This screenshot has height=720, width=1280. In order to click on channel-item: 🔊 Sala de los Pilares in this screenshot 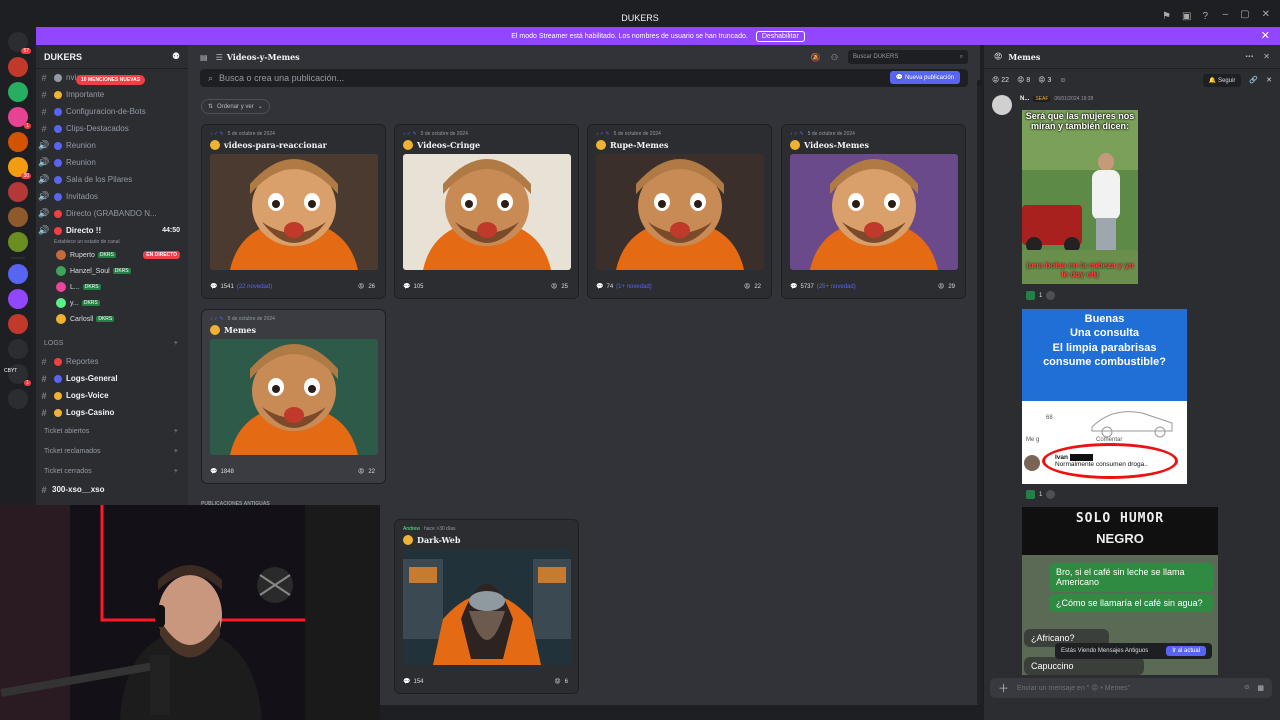, I will do `click(112, 179)`.